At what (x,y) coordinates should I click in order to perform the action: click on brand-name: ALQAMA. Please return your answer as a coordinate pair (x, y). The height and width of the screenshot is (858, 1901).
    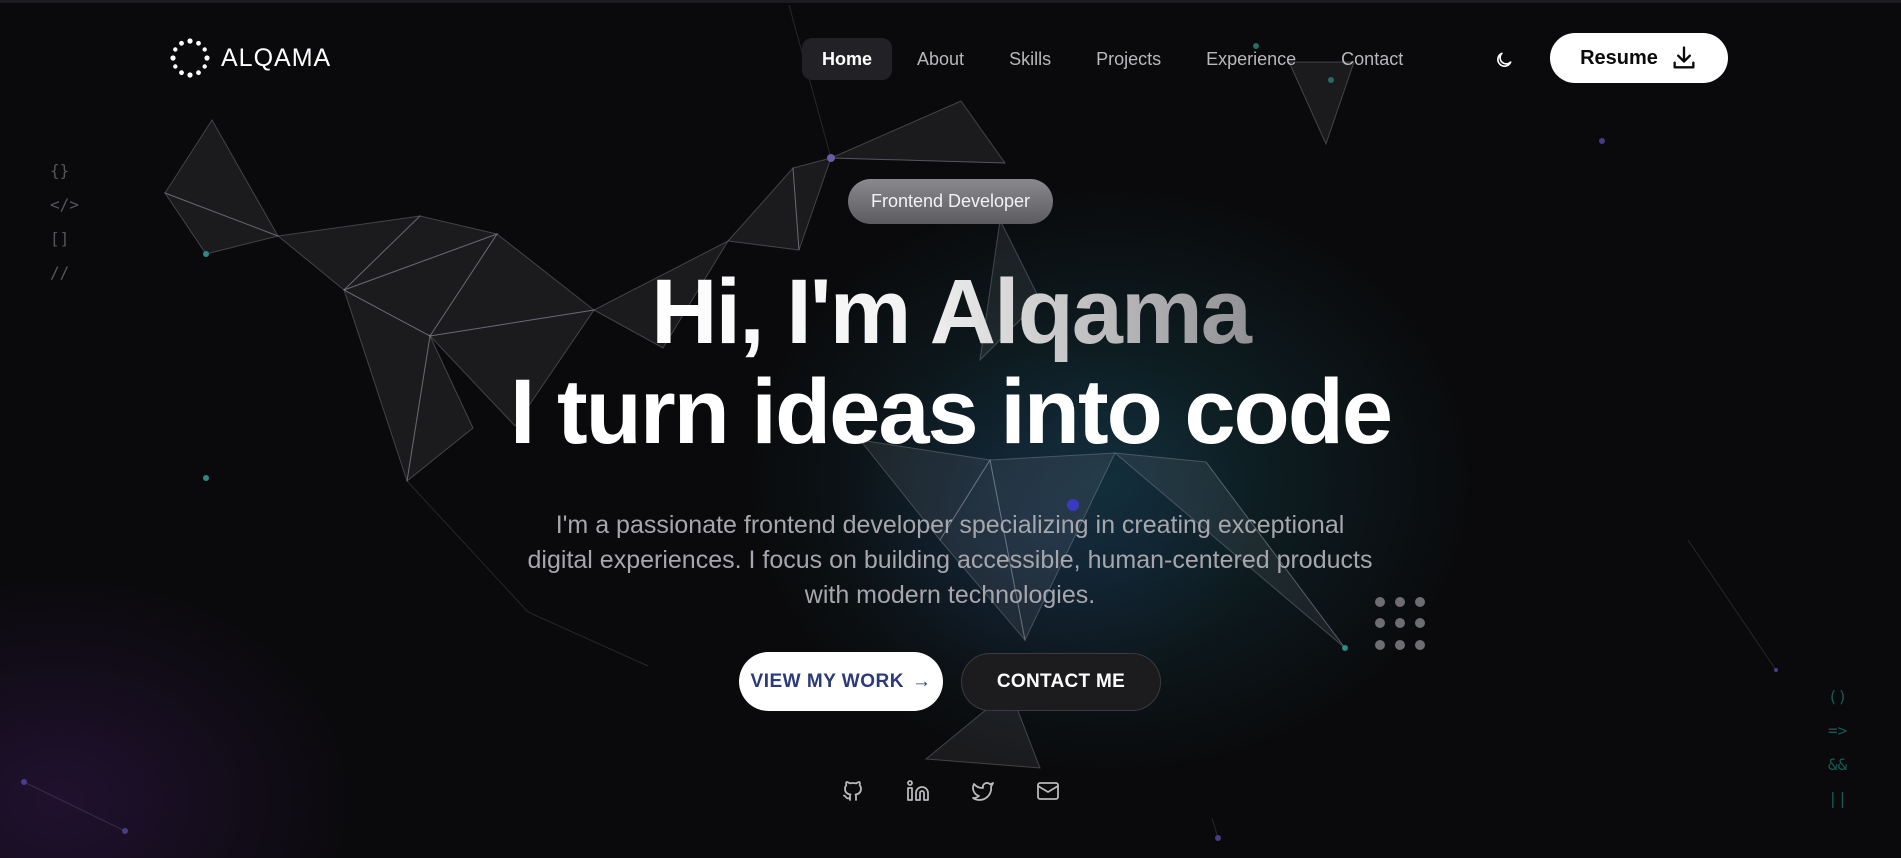
    Looking at the image, I should click on (276, 57).